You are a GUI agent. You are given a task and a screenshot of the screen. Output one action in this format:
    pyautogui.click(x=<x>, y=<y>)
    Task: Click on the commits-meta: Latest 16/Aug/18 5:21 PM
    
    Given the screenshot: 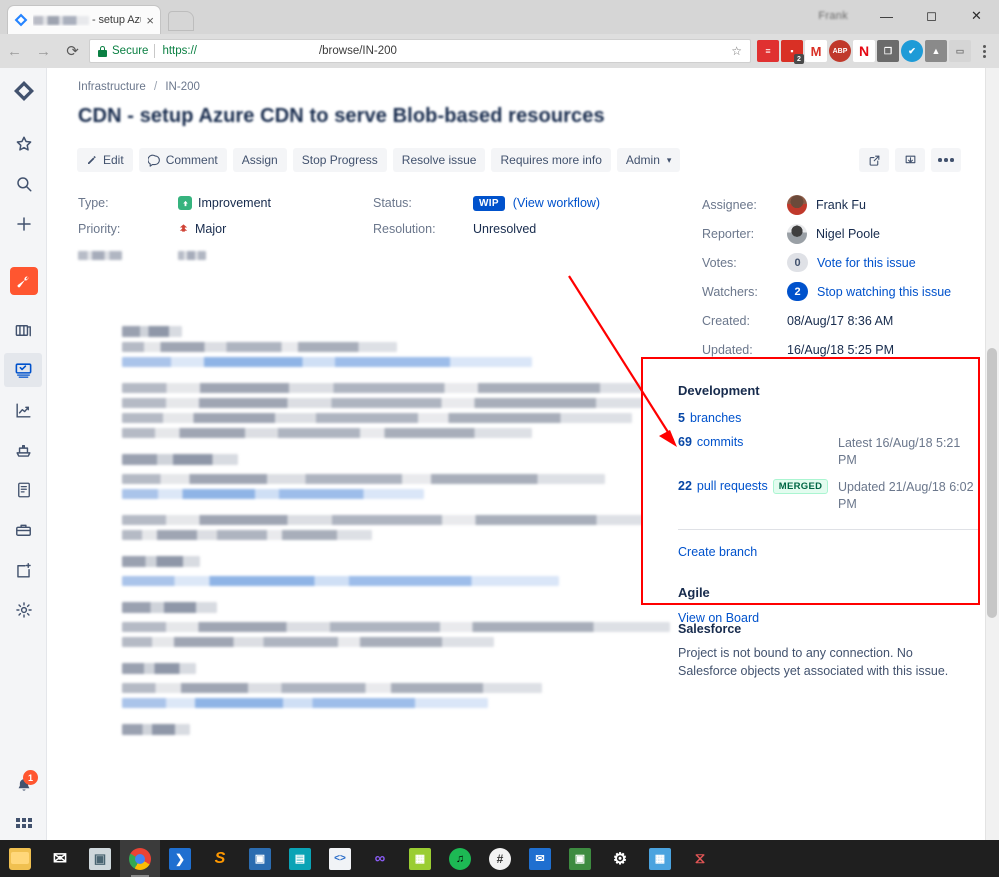 What is the action you would take?
    pyautogui.click(x=899, y=451)
    